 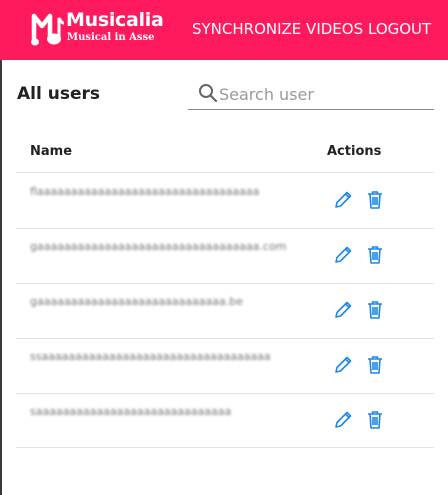 I want to click on user-name-cell: gaaaaaaaaaaaaaaaaaaaaaaaaaaaaaaaaa.com, so click(x=158, y=246).